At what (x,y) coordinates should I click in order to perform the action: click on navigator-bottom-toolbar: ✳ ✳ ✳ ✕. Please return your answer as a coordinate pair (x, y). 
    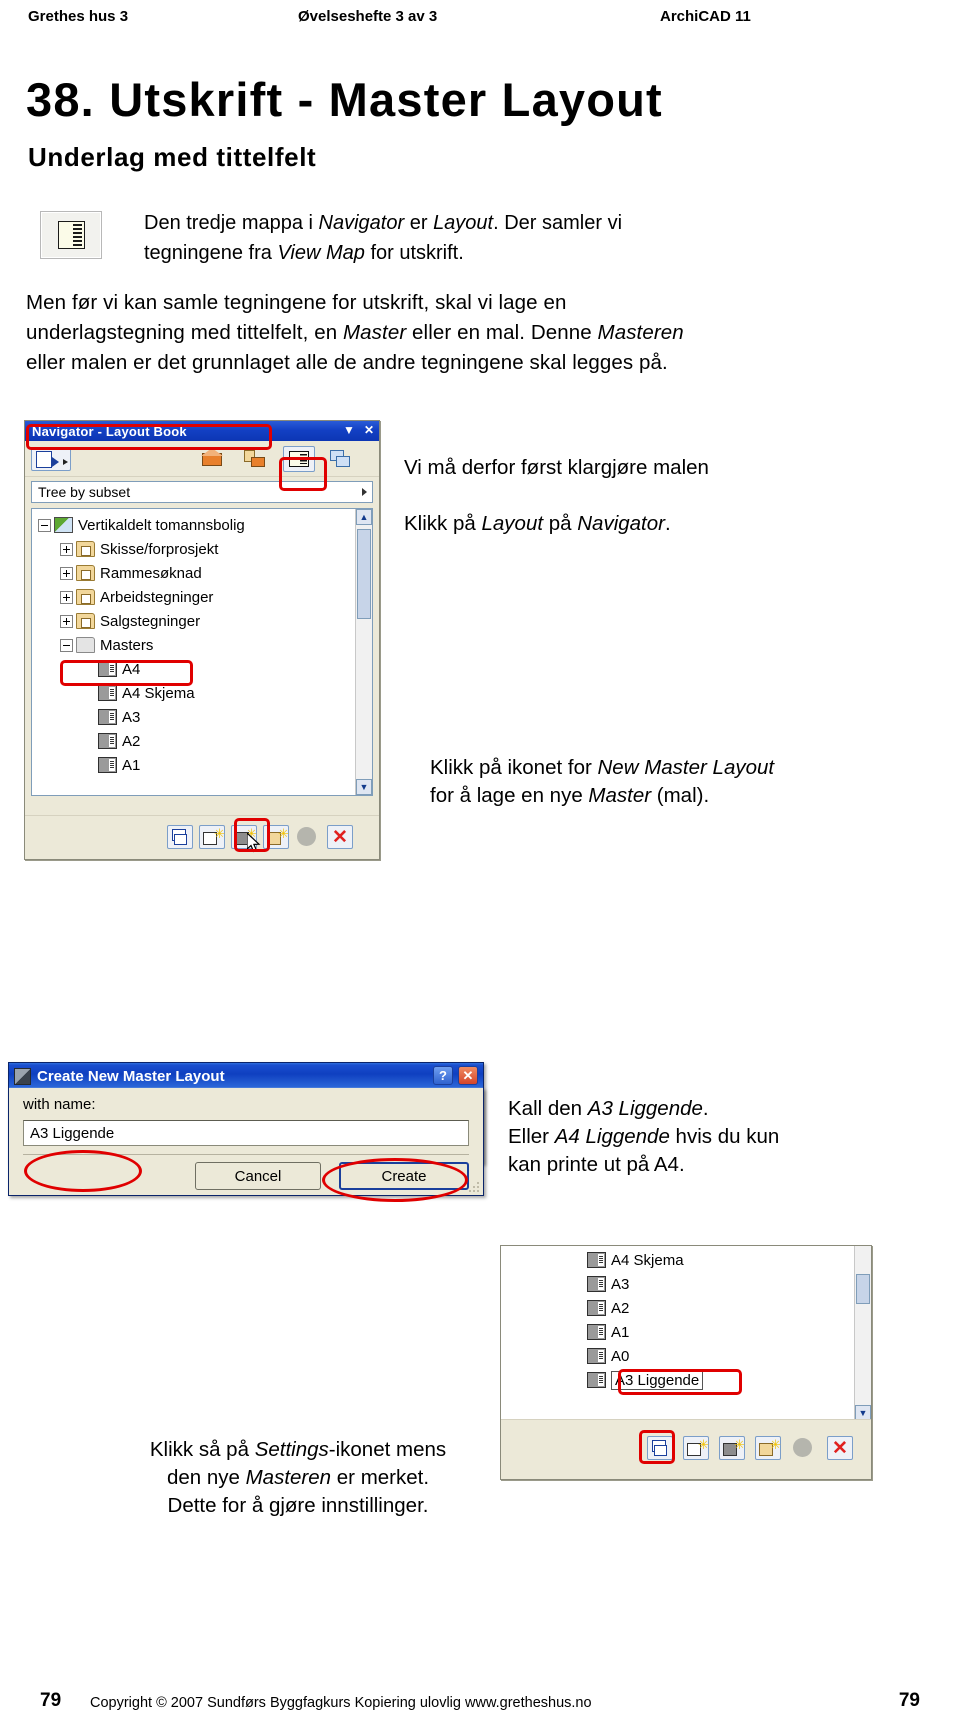
    Looking at the image, I should click on (202, 837).